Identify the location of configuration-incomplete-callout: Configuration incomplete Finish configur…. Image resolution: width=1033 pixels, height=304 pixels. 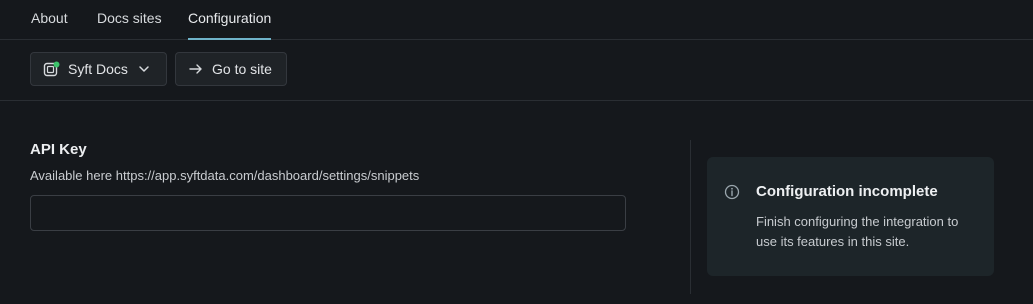
(850, 216).